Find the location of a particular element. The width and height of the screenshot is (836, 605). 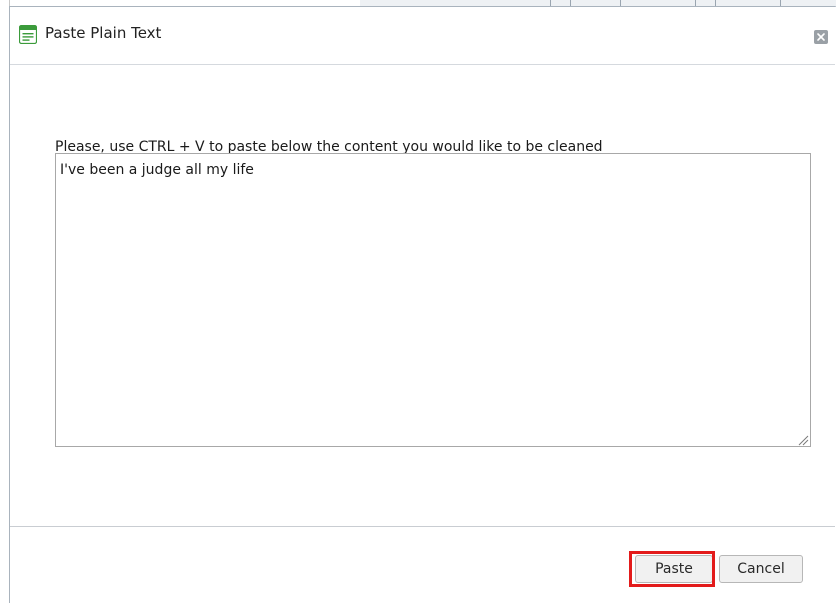

paste-button: Paste is located at coordinates (674, 569).